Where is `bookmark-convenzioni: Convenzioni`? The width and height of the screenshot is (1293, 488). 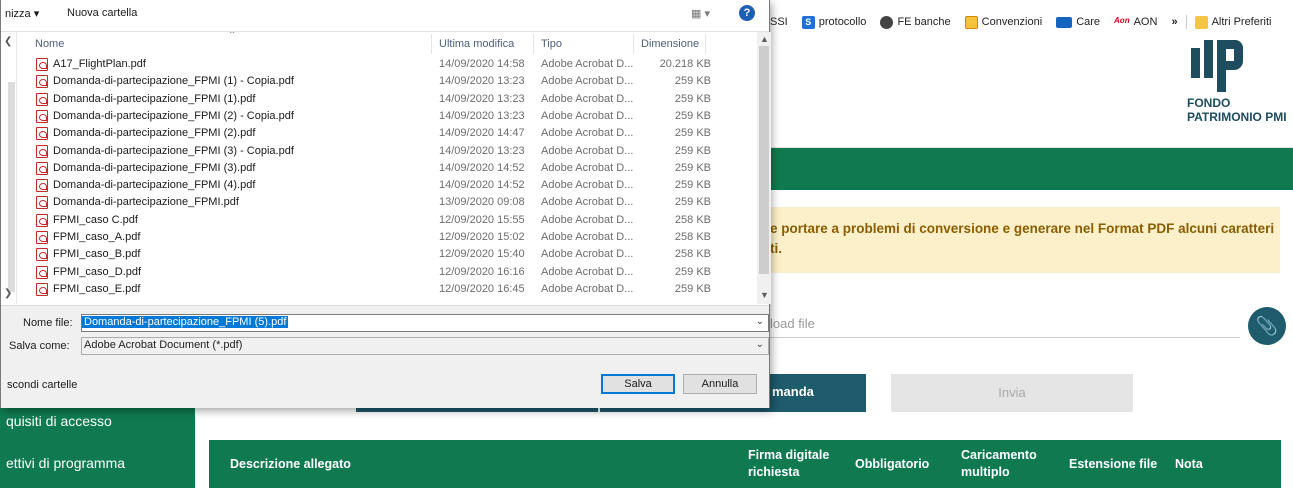
bookmark-convenzioni: Convenzioni is located at coordinates (1003, 22).